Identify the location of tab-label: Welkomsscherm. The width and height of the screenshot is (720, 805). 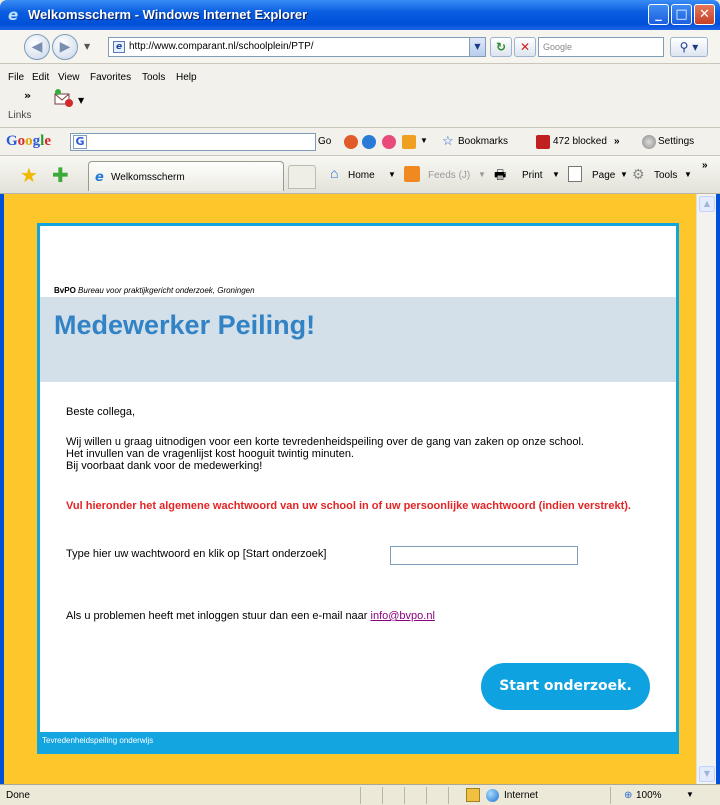
(148, 177).